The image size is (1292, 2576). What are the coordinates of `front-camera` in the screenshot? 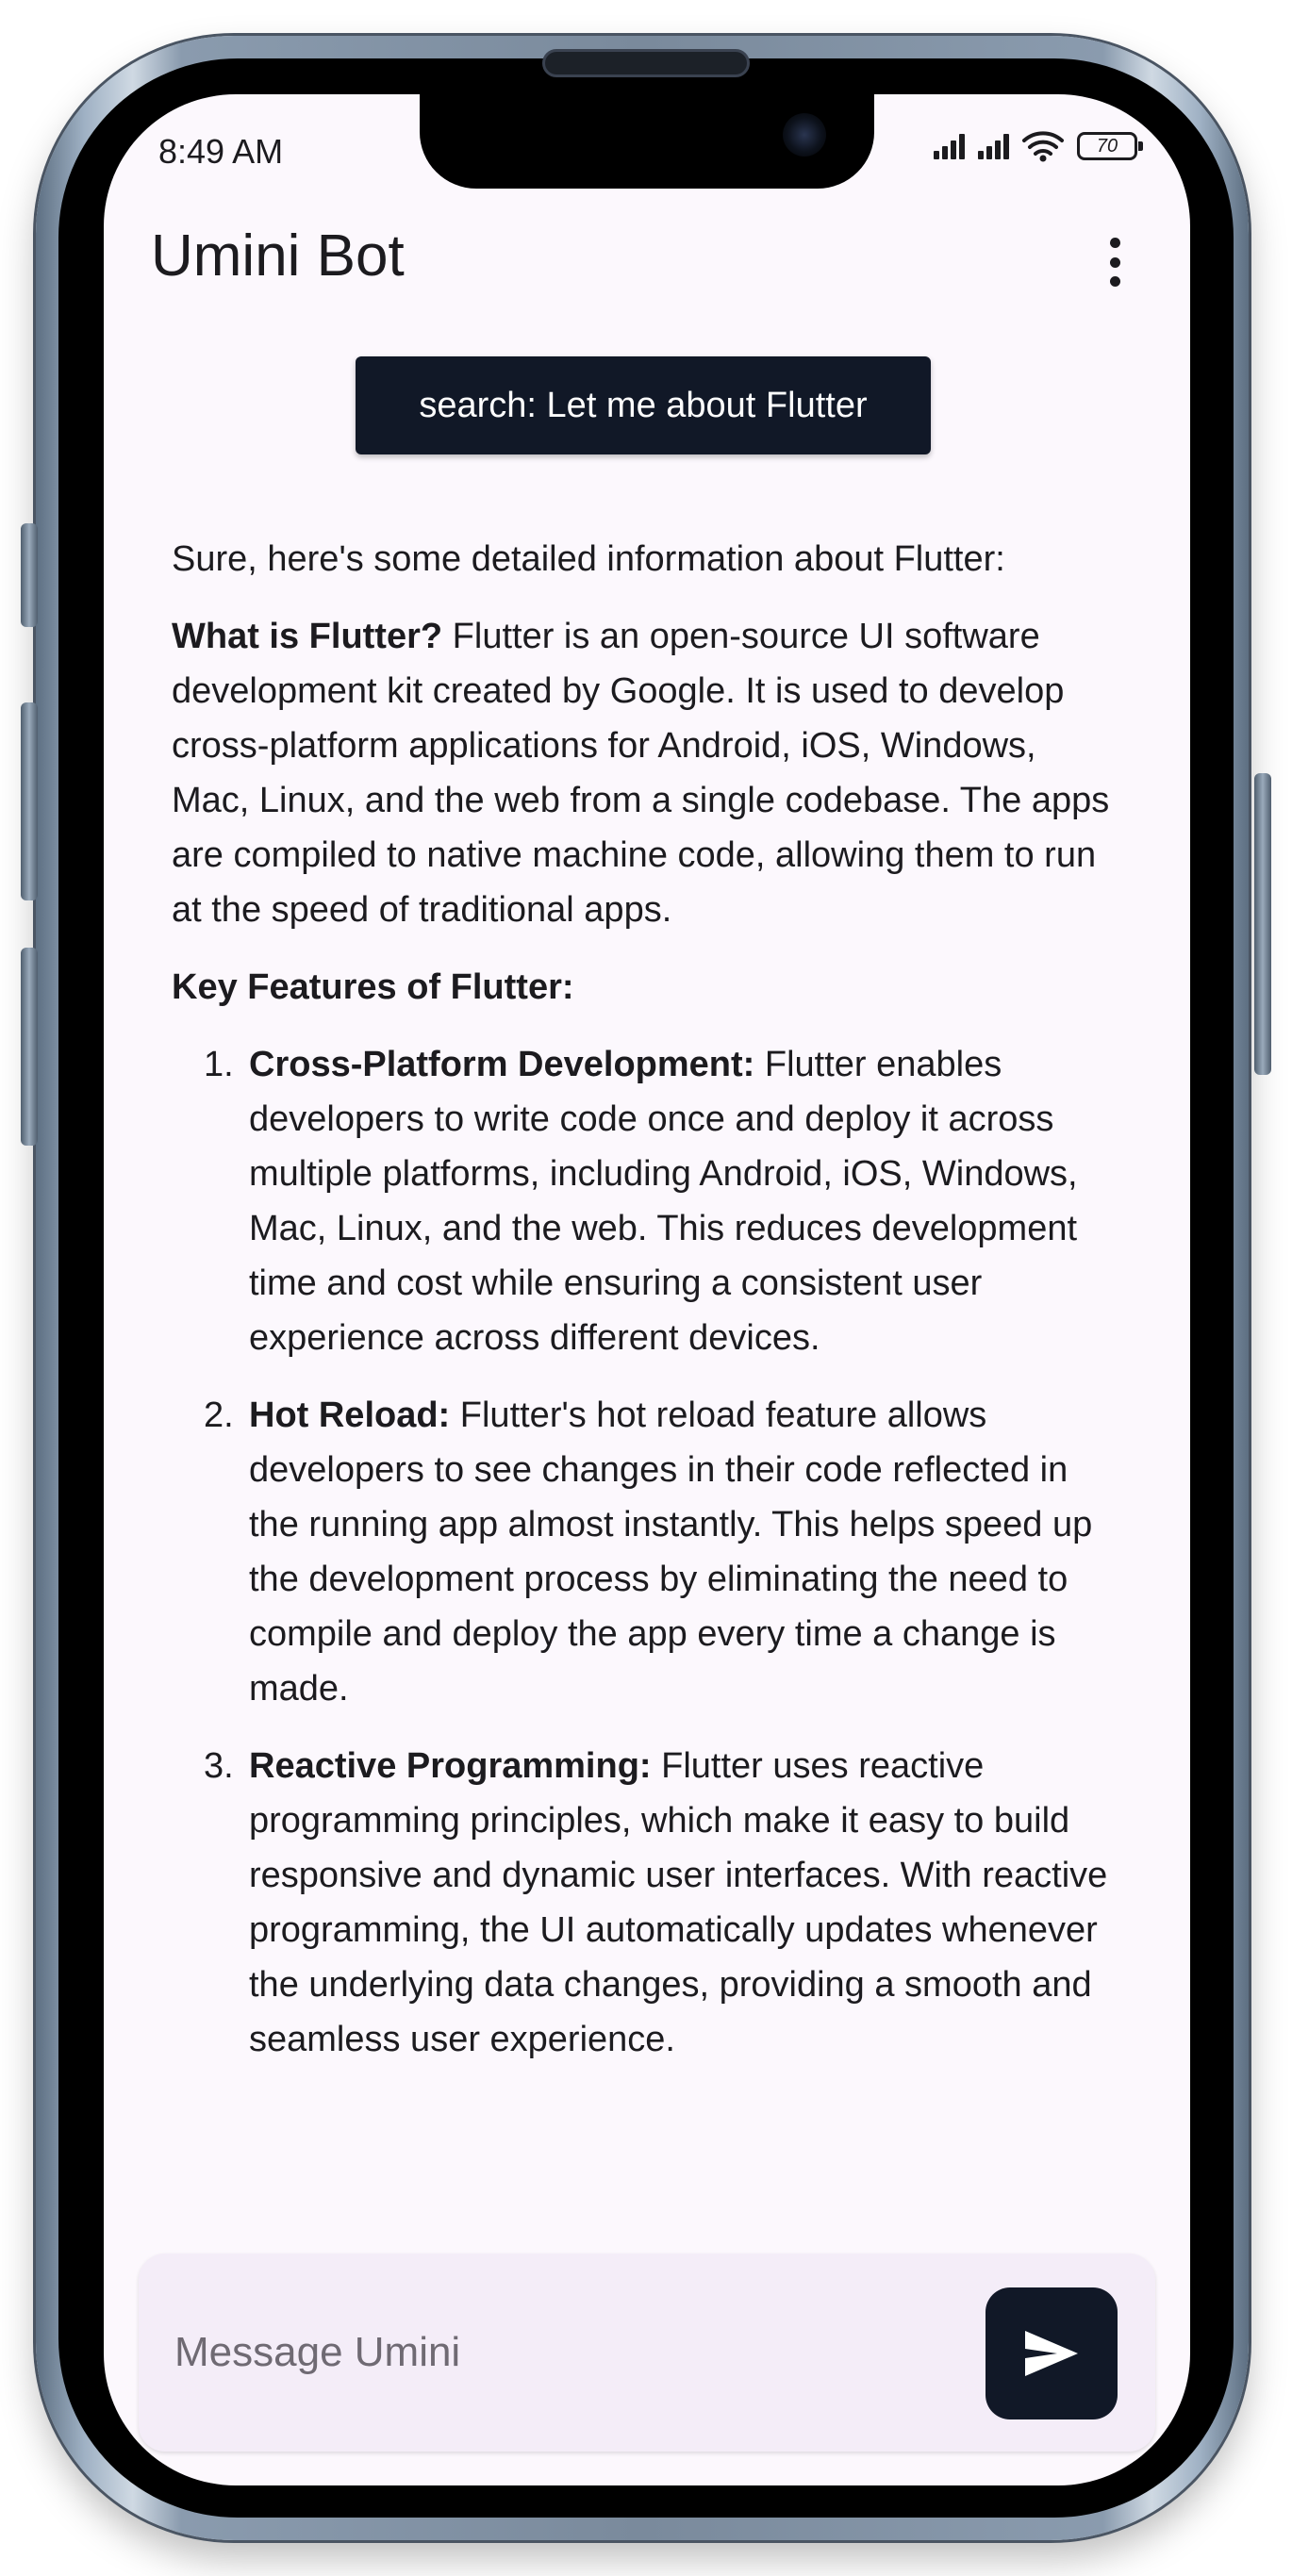 It's located at (805, 135).